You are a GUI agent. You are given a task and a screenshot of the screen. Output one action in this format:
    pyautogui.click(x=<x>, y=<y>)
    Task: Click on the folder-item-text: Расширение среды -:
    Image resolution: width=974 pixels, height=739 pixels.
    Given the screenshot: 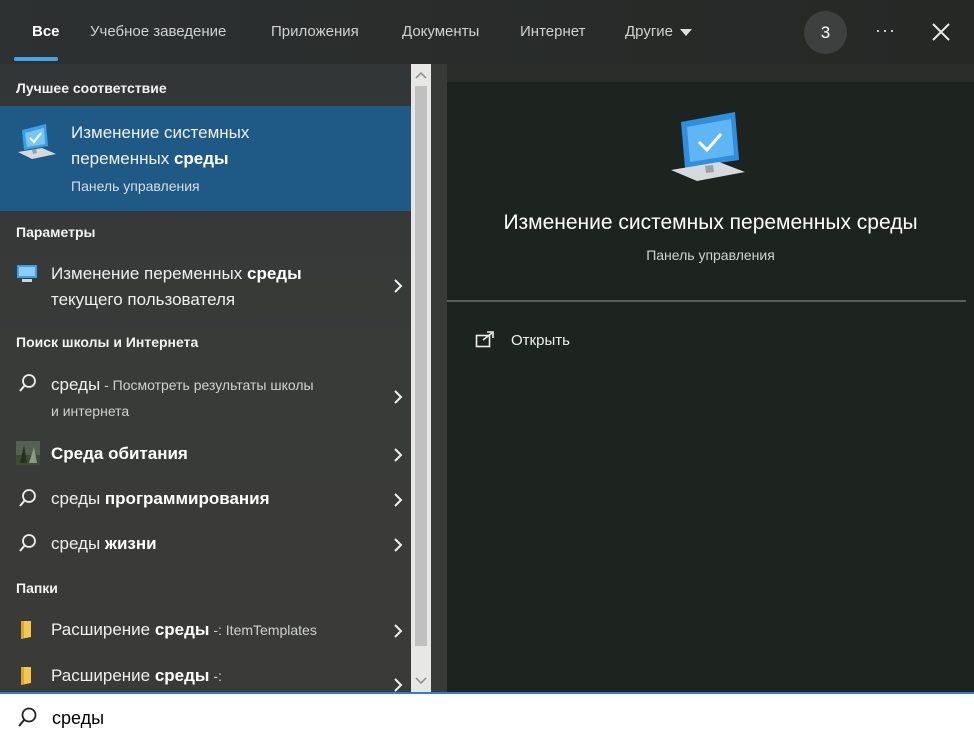 What is the action you would take?
    pyautogui.click(x=136, y=676)
    